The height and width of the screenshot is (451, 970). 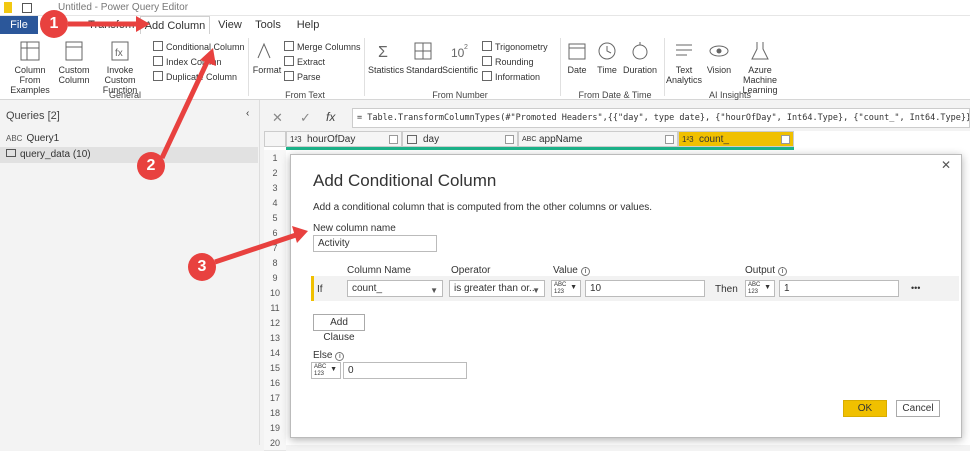 I want to click on chevron-down-icon: ▼, so click(x=333, y=369).